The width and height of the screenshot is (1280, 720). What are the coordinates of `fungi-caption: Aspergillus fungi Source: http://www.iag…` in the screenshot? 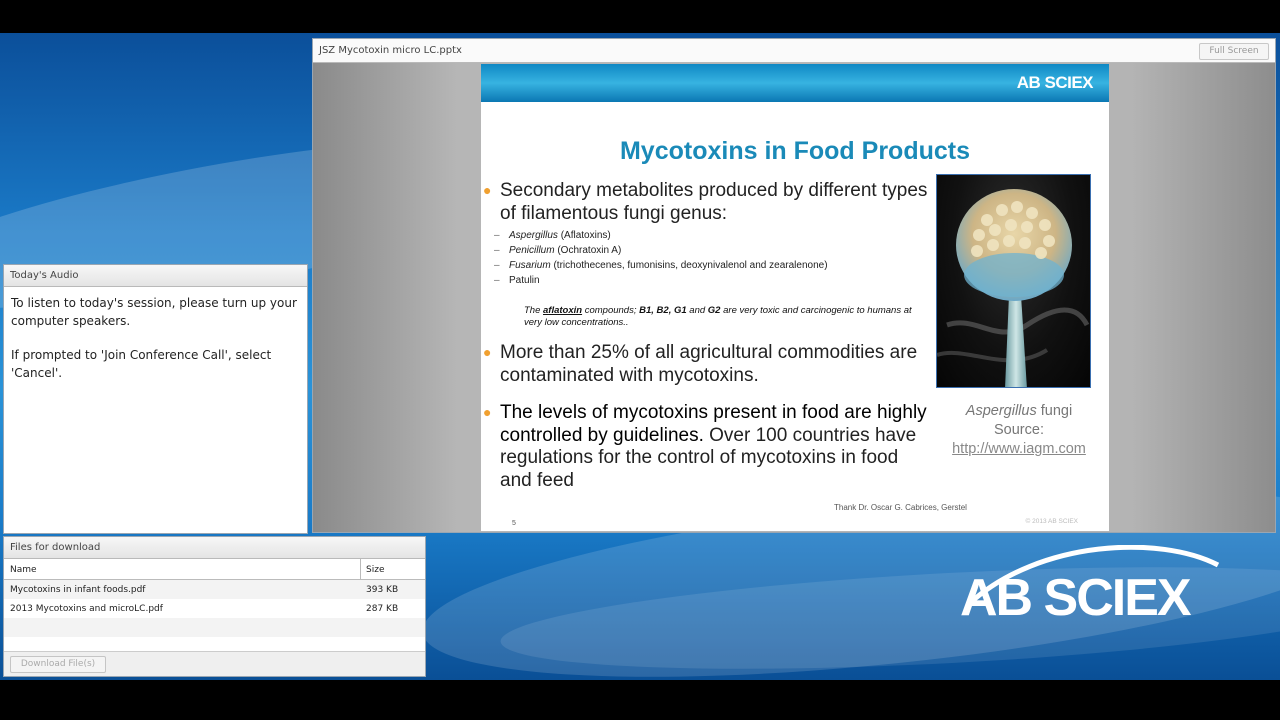 It's located at (1019, 430).